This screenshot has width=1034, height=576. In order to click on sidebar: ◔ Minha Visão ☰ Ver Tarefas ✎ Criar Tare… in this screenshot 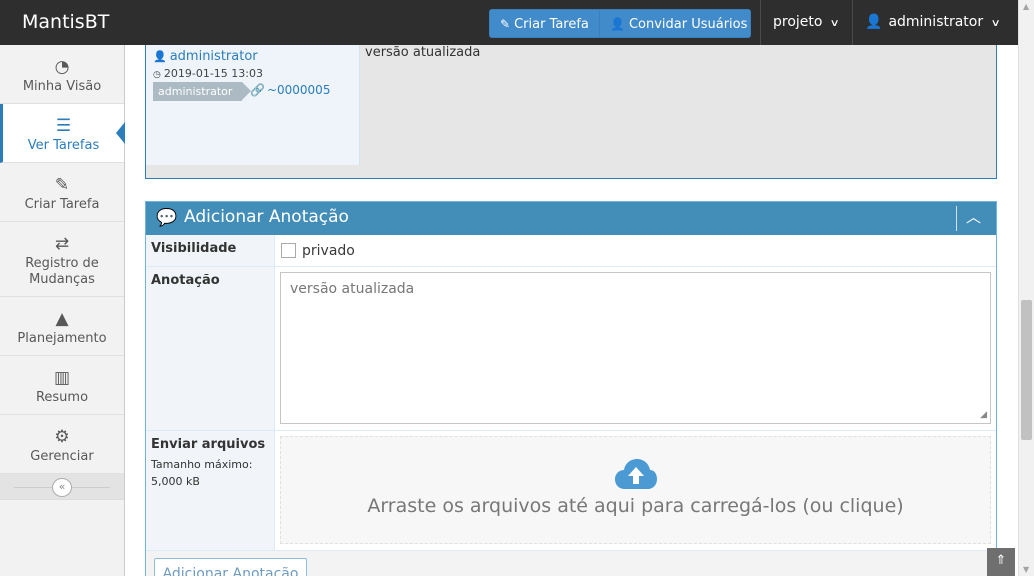, I will do `click(62, 310)`.